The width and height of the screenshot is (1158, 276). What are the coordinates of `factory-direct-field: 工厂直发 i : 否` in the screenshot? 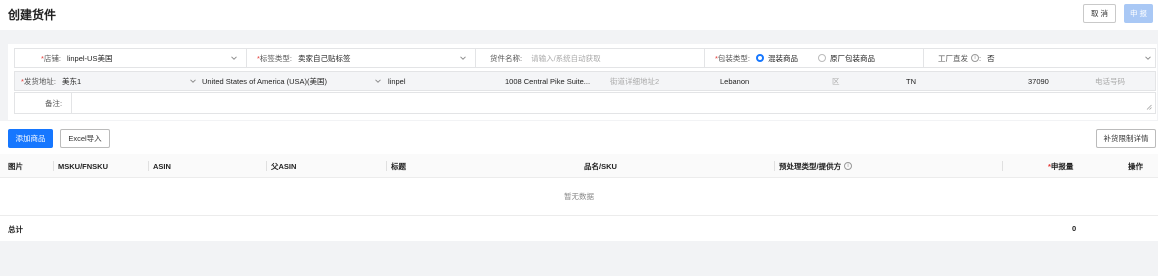 It's located at (966, 58).